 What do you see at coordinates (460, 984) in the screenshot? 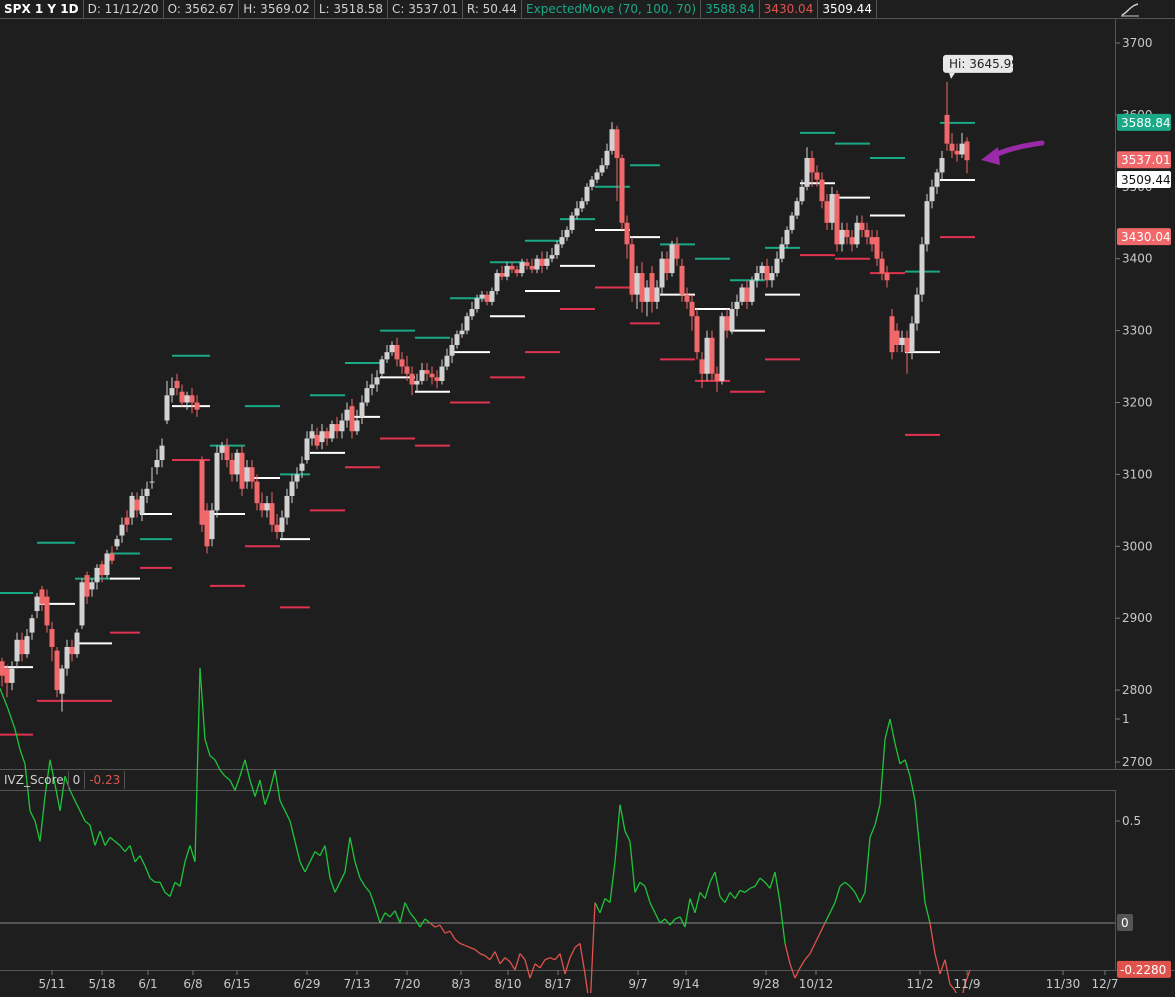
I see `x-tick-label: 8/3` at bounding box center [460, 984].